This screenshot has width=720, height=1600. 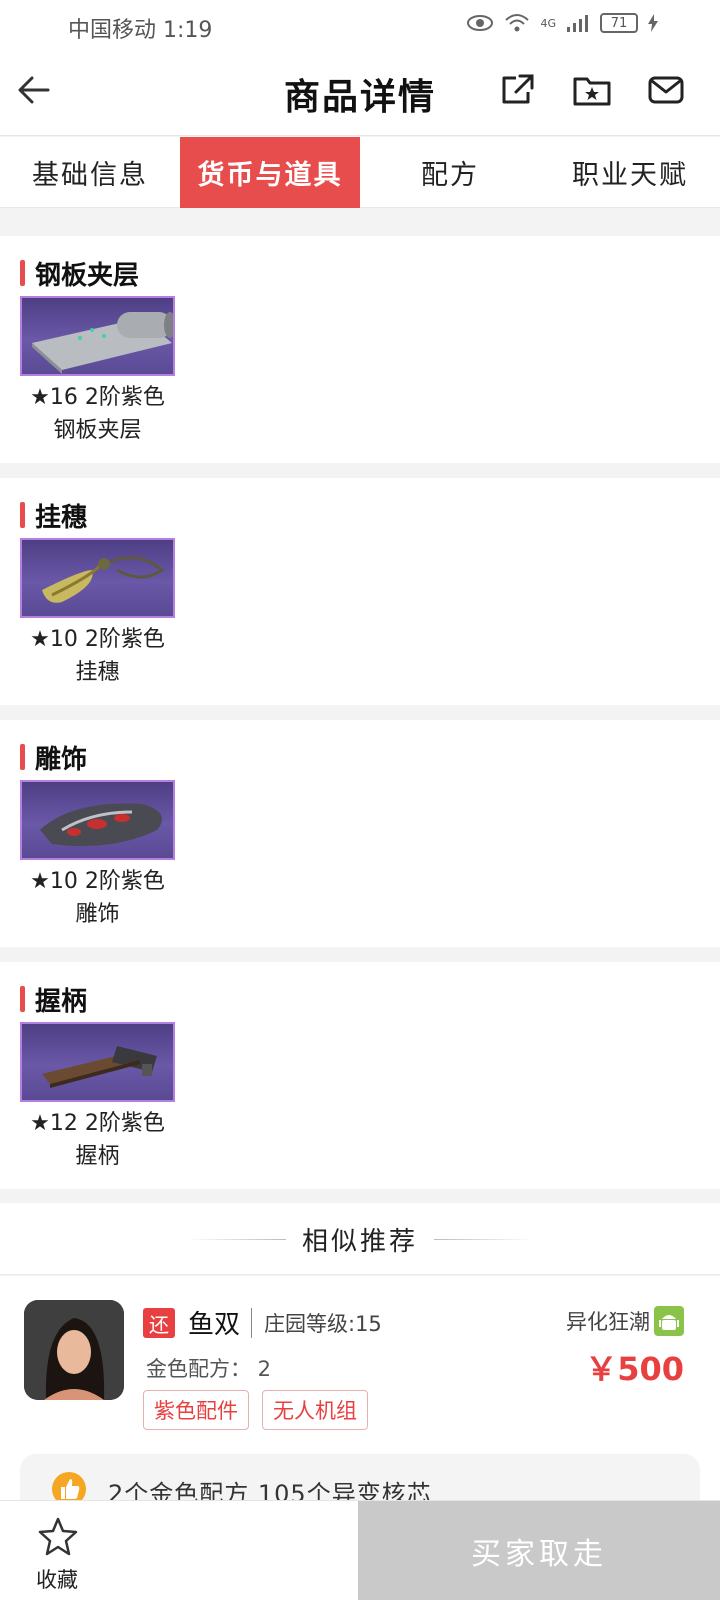 I want to click on battery-icon: 71, so click(x=619, y=23).